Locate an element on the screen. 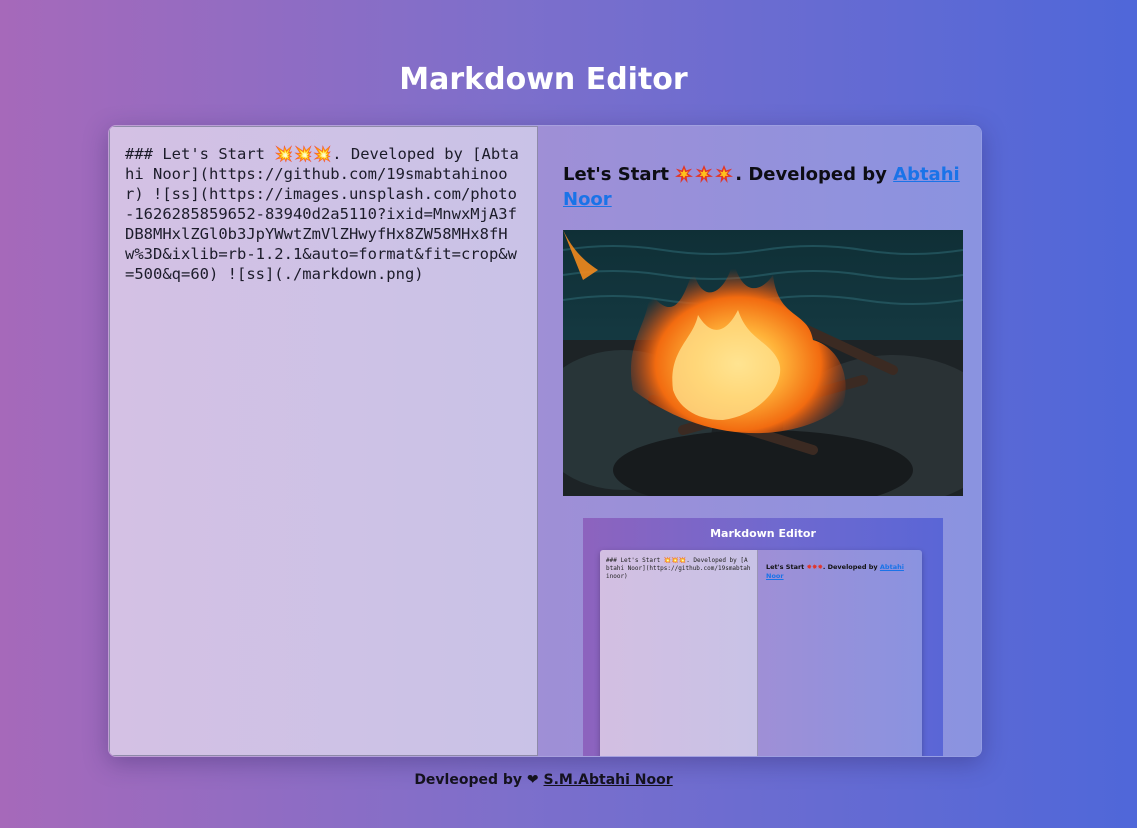 The image size is (1137, 828). thumb-heading-suffix: . Developed by is located at coordinates (850, 567).